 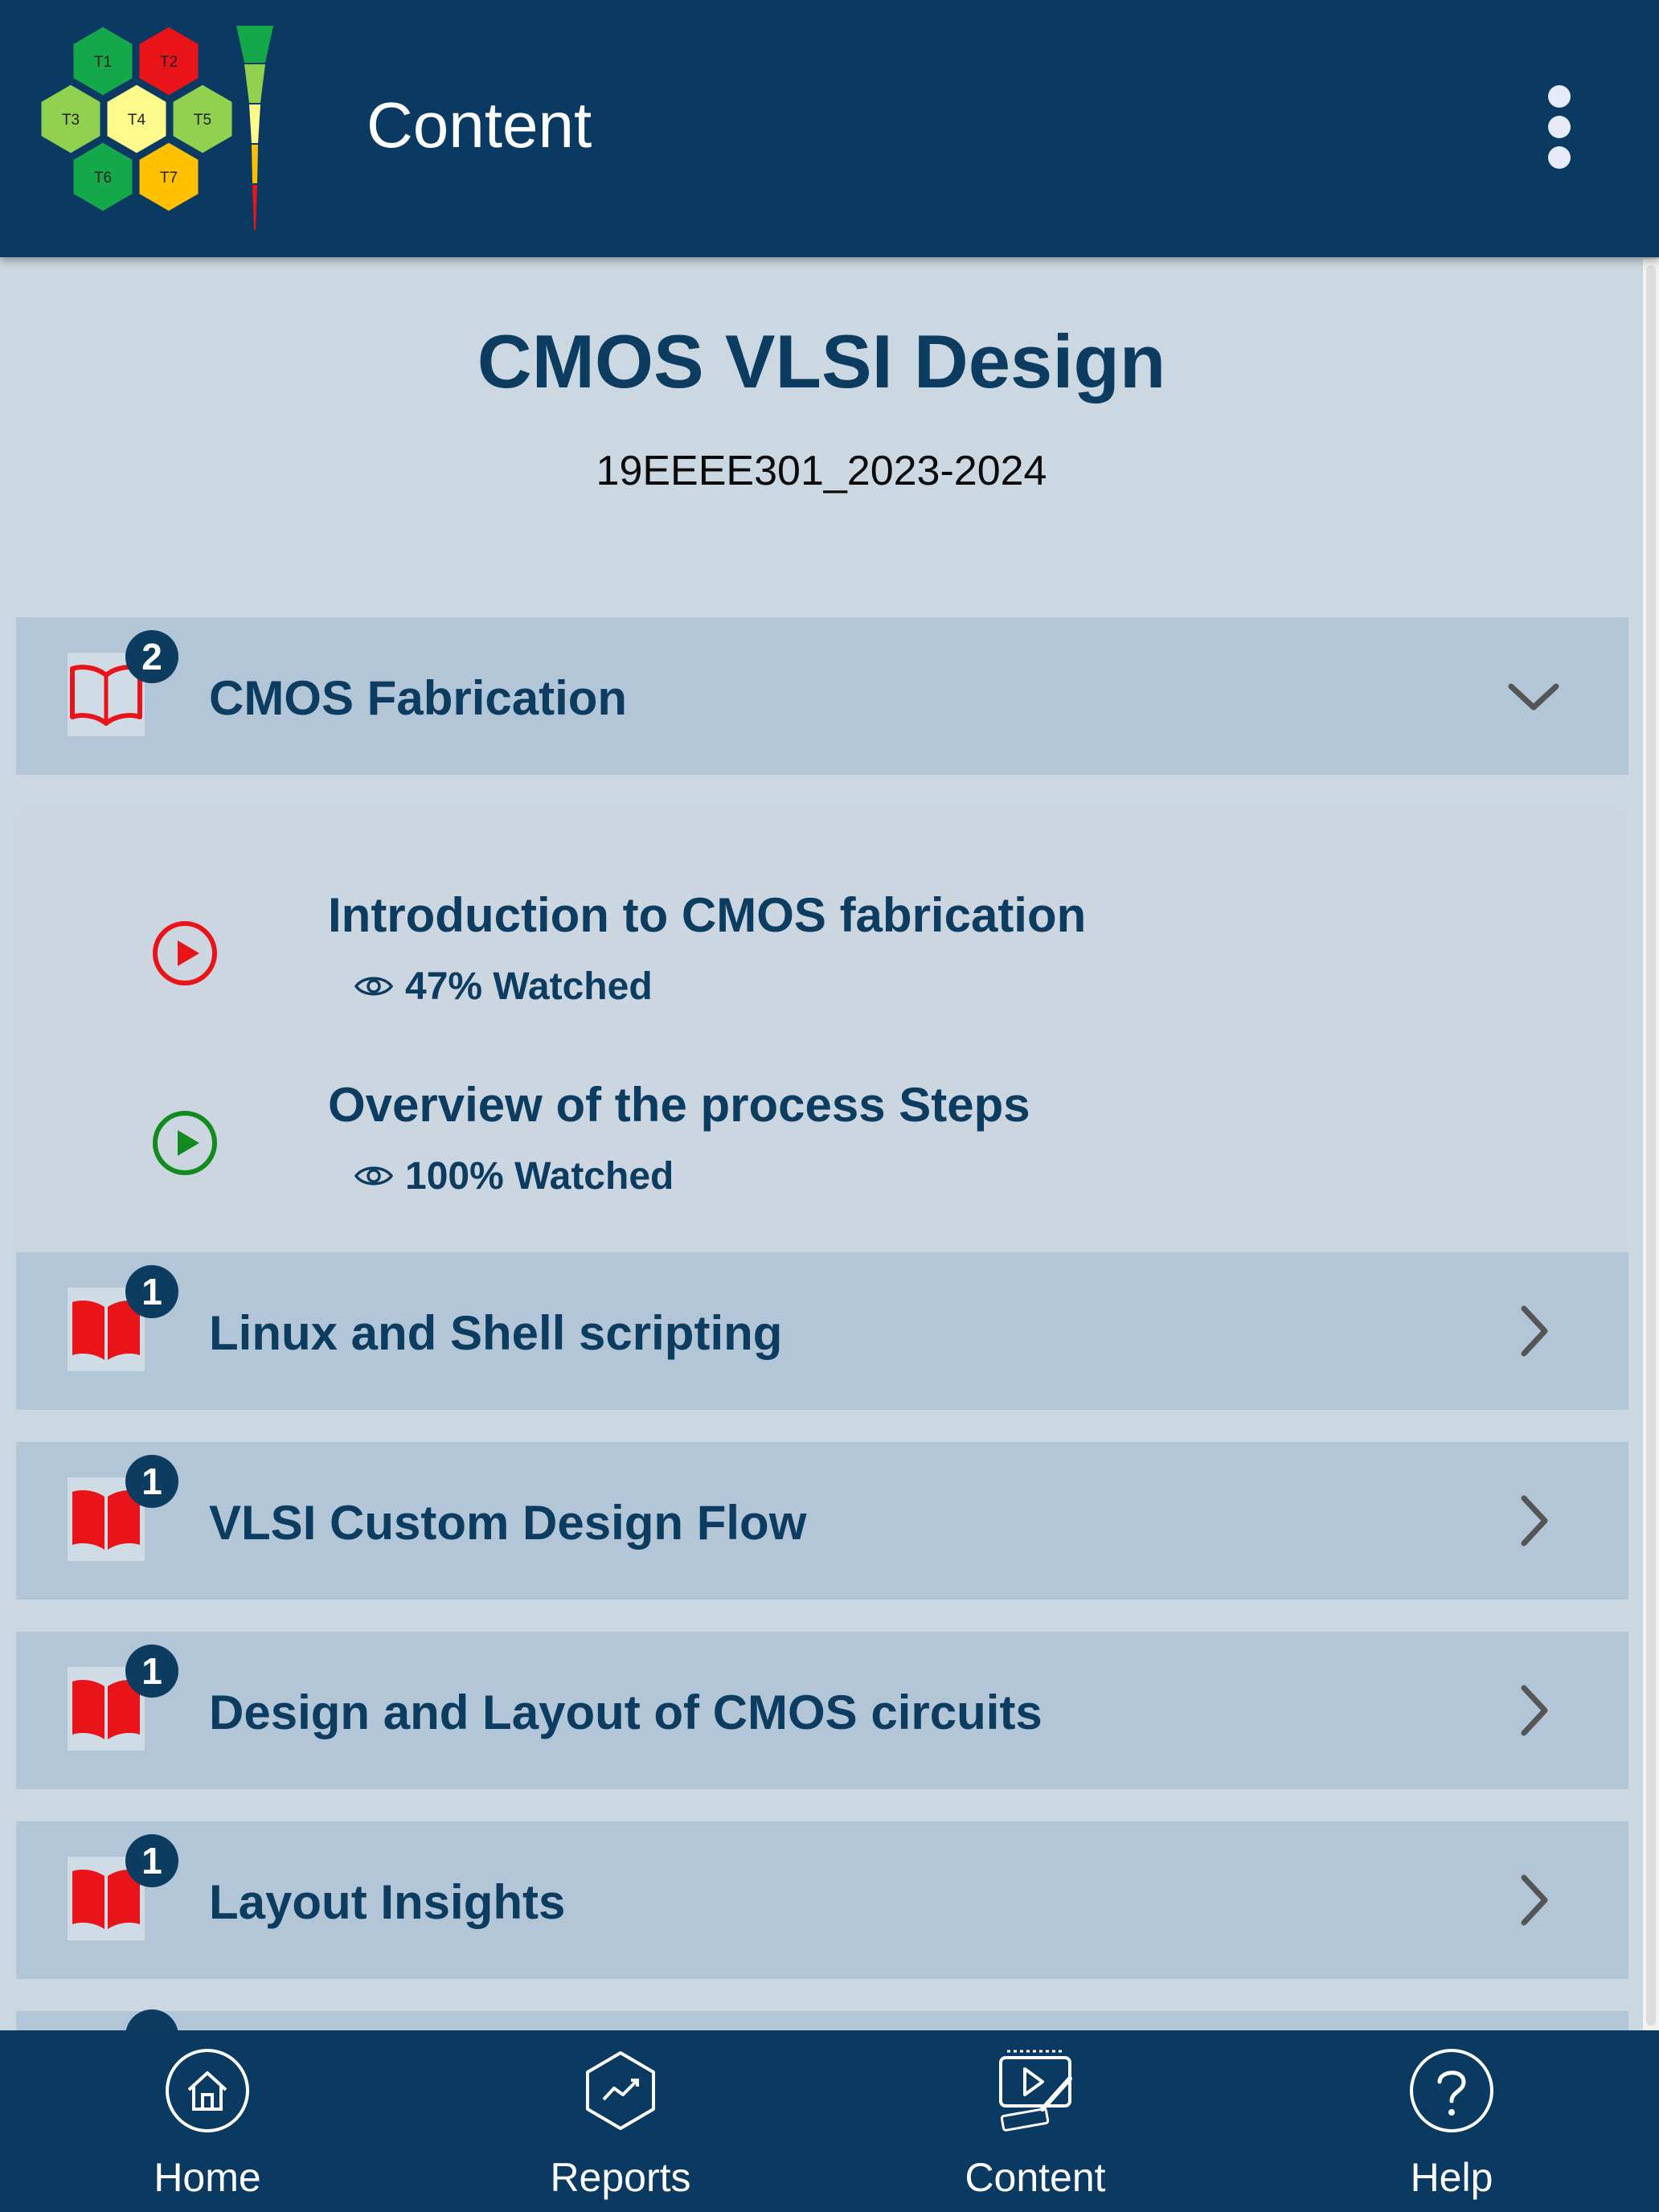 What do you see at coordinates (207, 2177) in the screenshot?
I see `nav-label: Home` at bounding box center [207, 2177].